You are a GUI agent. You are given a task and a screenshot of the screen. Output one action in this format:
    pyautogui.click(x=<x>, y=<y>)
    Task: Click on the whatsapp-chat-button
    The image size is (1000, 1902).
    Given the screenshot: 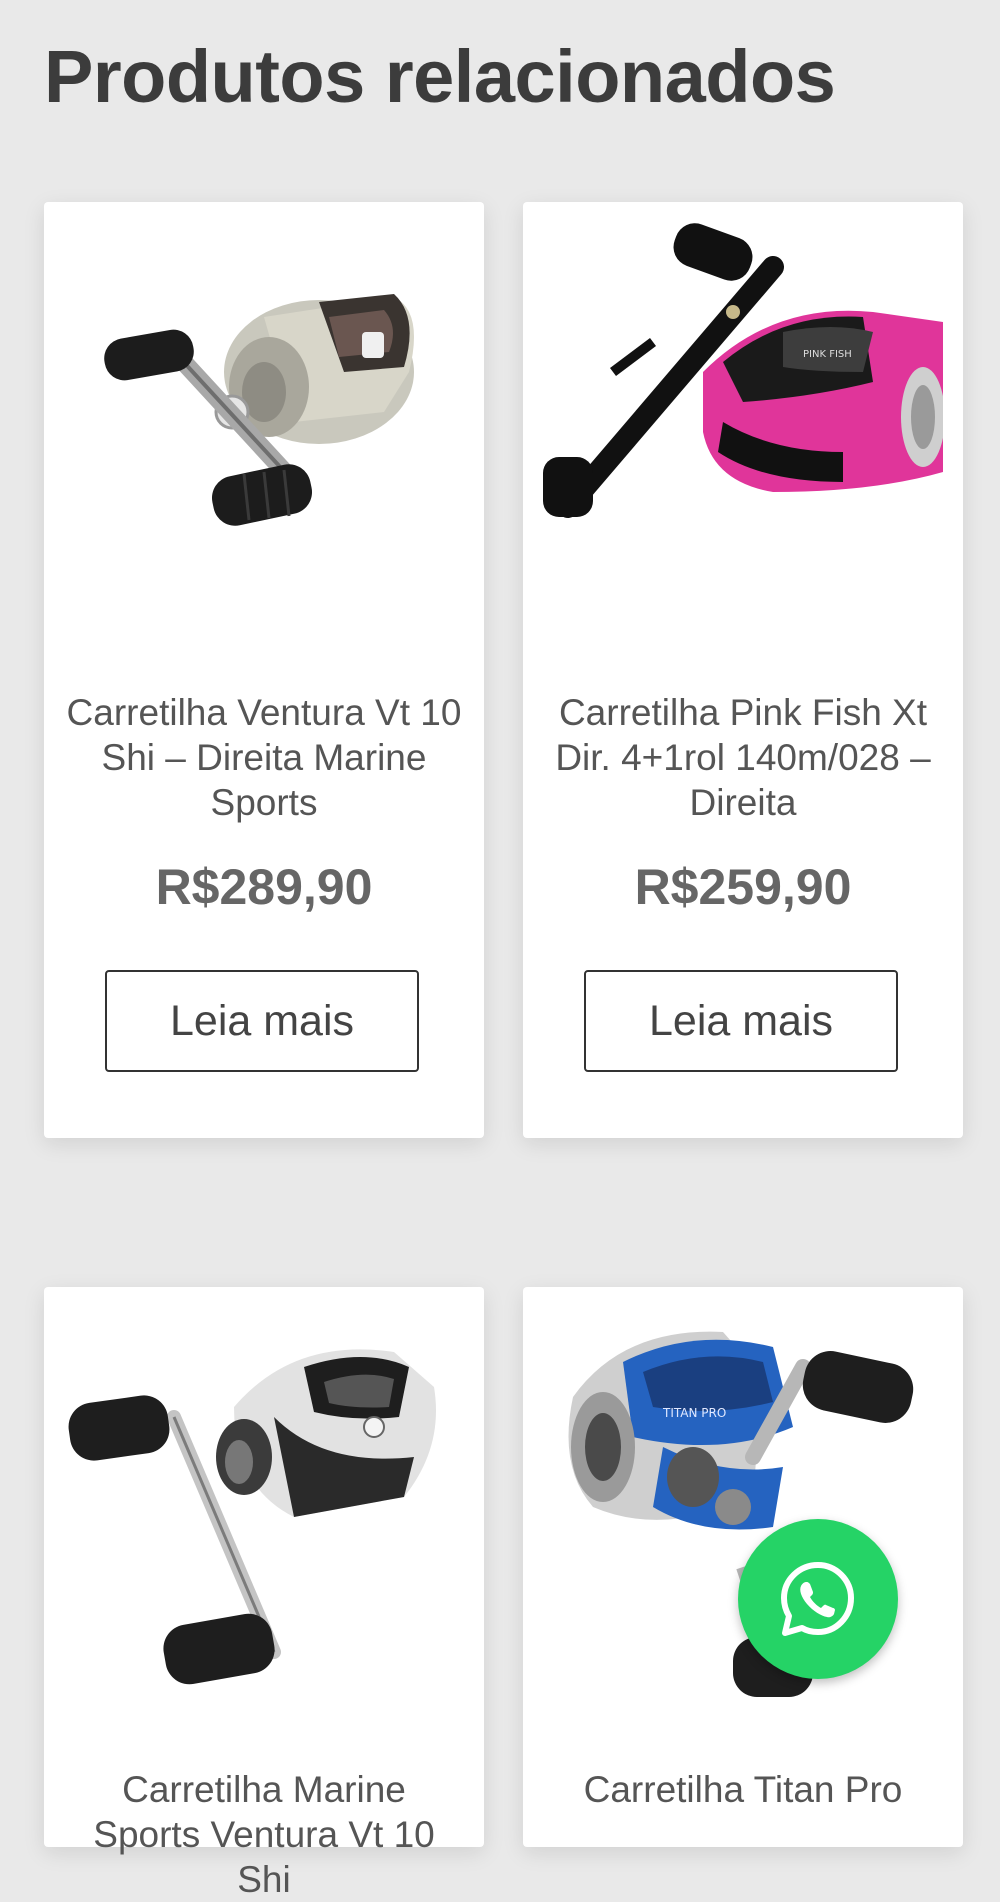 What is the action you would take?
    pyautogui.click(x=818, y=1599)
    